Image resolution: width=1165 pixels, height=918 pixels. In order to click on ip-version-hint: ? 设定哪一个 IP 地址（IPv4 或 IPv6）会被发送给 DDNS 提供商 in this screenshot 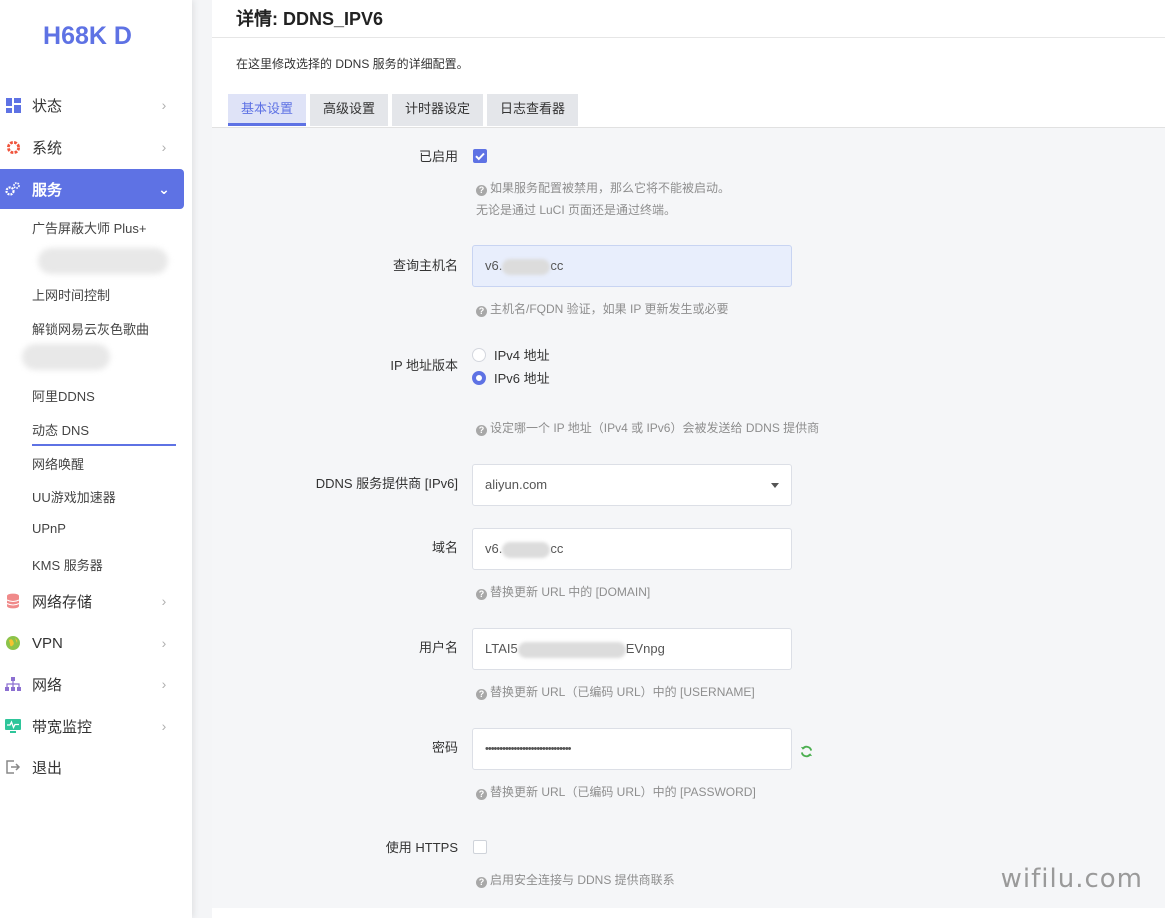, I will do `click(647, 428)`.